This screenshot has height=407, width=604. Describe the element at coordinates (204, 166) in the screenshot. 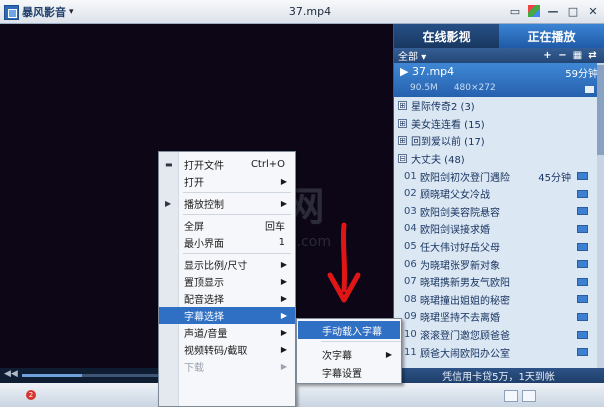

I see `menu-item-label: 打开文件` at that location.